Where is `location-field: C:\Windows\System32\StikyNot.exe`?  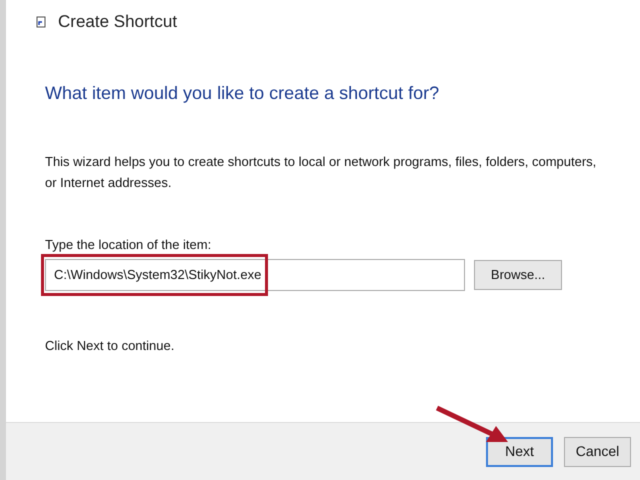
location-field: C:\Windows\System32\StikyNot.exe is located at coordinates (255, 274).